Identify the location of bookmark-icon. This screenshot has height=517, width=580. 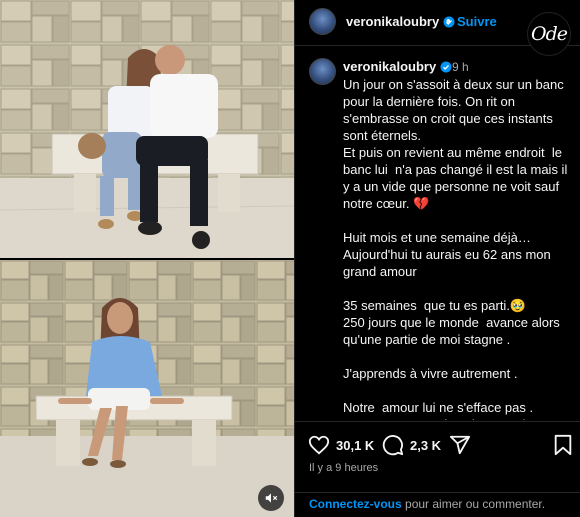
(563, 445).